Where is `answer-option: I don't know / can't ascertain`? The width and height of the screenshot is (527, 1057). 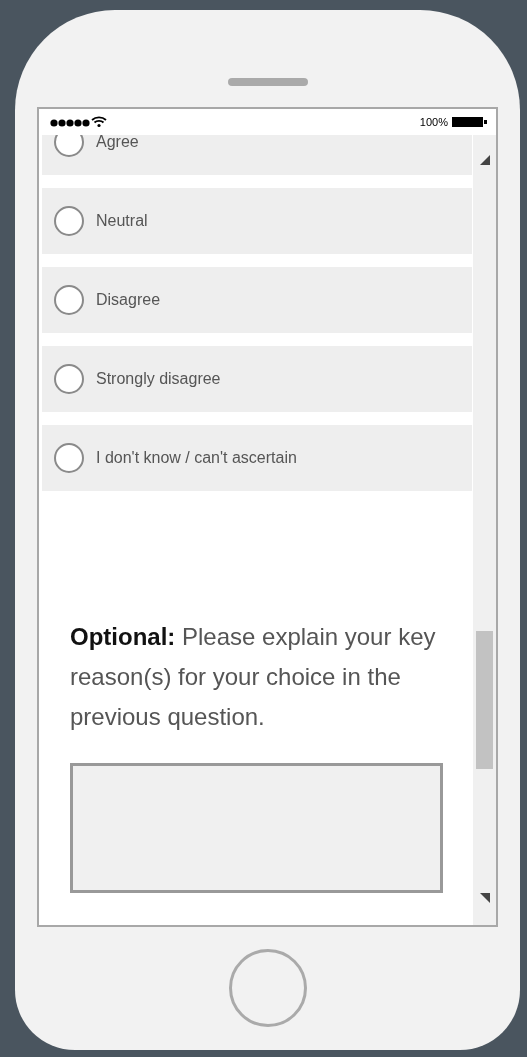
answer-option: I don't know / can't ascertain is located at coordinates (257, 458).